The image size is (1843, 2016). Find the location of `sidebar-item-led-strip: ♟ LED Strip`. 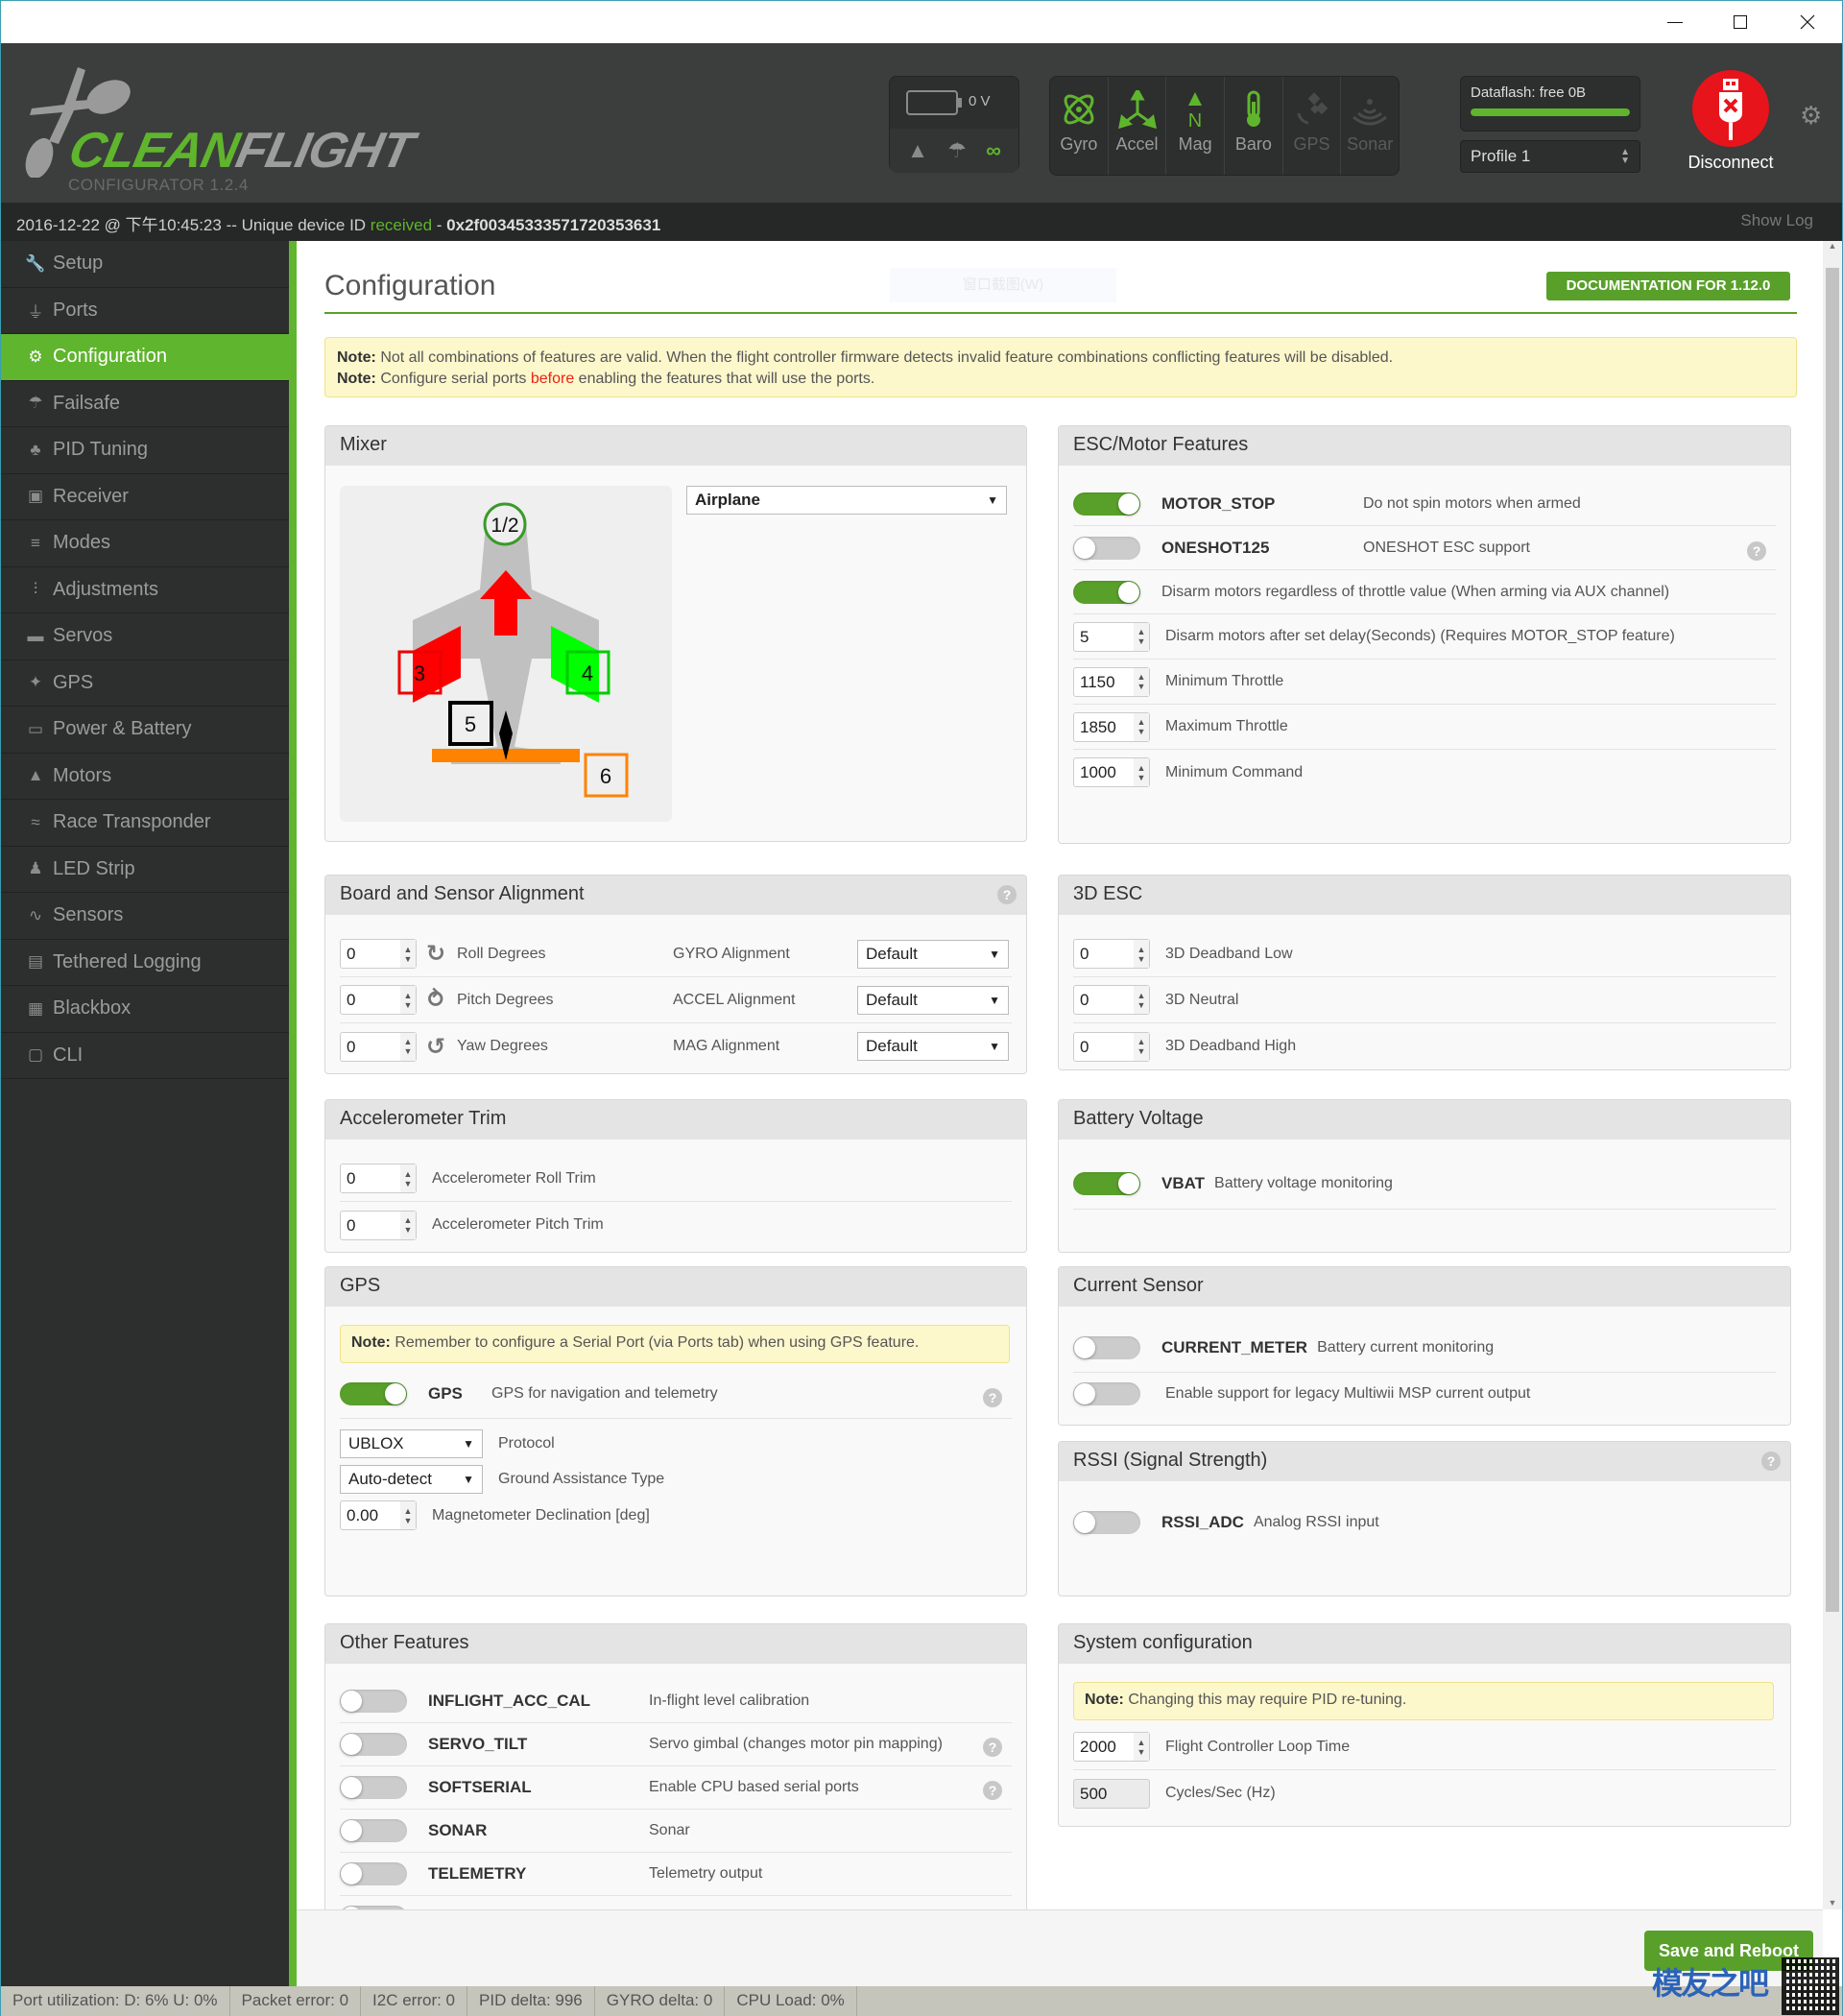

sidebar-item-led-strip: ♟ LED Strip is located at coordinates (145, 870).